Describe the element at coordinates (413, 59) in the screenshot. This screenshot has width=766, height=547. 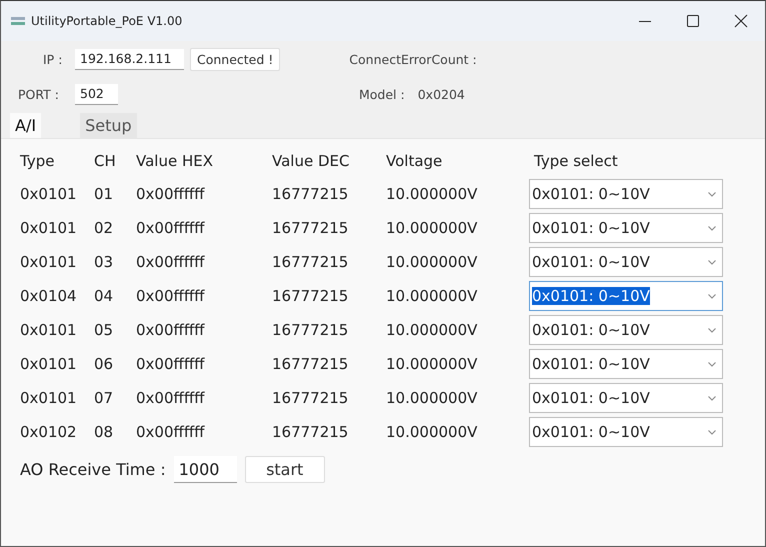
I see `error-count-label: ConnectErrorCount :` at that location.